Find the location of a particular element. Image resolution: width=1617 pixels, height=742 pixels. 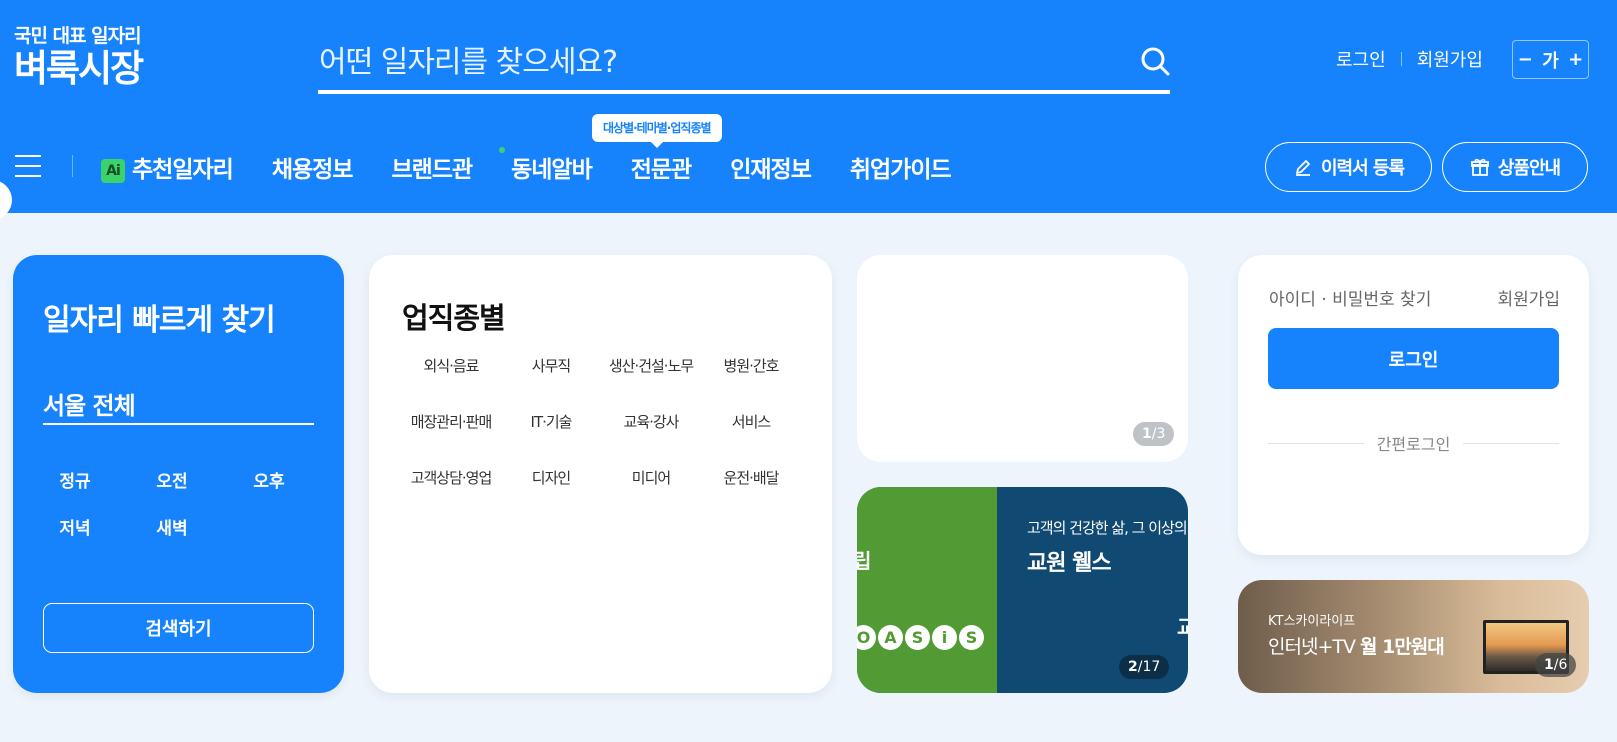

banner-title: 교원 웰스 is located at coordinates (1069, 563).